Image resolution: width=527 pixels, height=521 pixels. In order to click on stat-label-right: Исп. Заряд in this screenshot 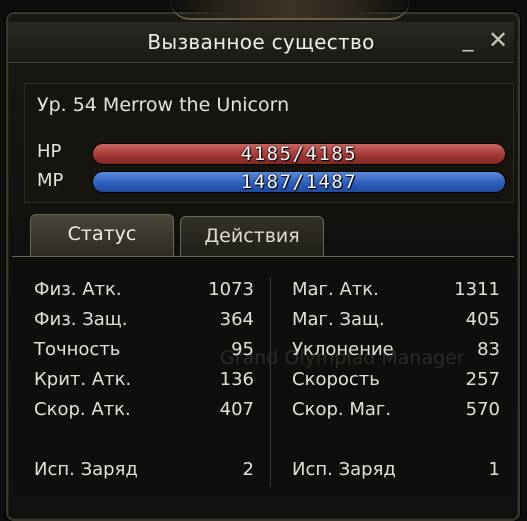, I will do `click(344, 469)`.